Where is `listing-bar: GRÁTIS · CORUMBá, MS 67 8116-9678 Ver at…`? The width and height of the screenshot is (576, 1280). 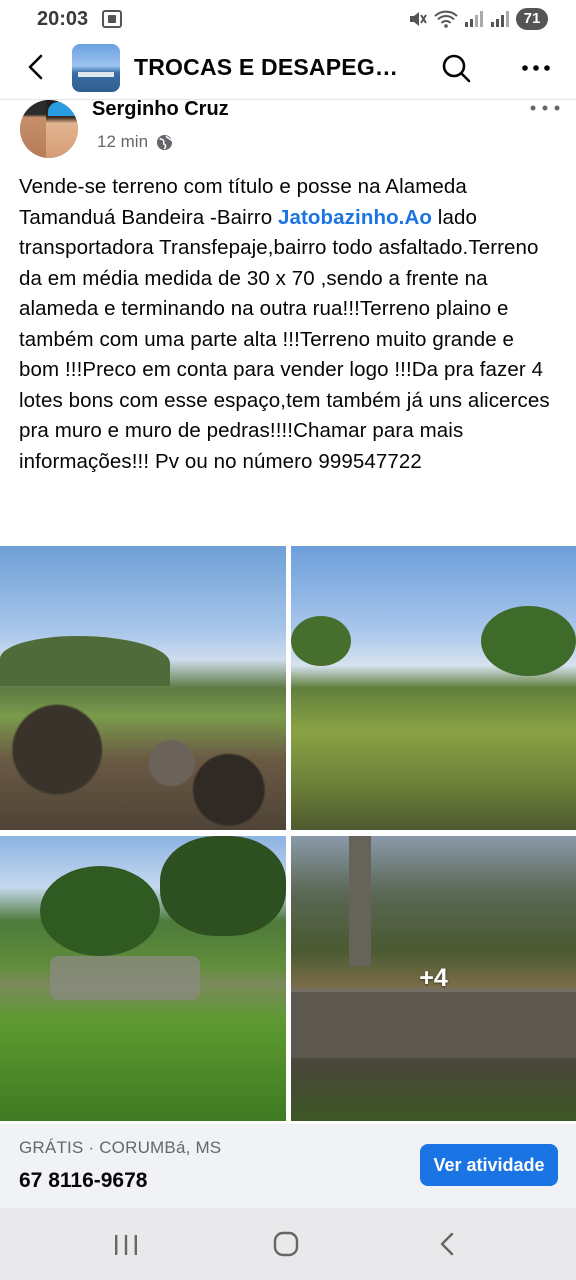
listing-bar: GRÁTIS · CORUMBá, MS 67 8116-9678 Ver at… is located at coordinates (288, 1166).